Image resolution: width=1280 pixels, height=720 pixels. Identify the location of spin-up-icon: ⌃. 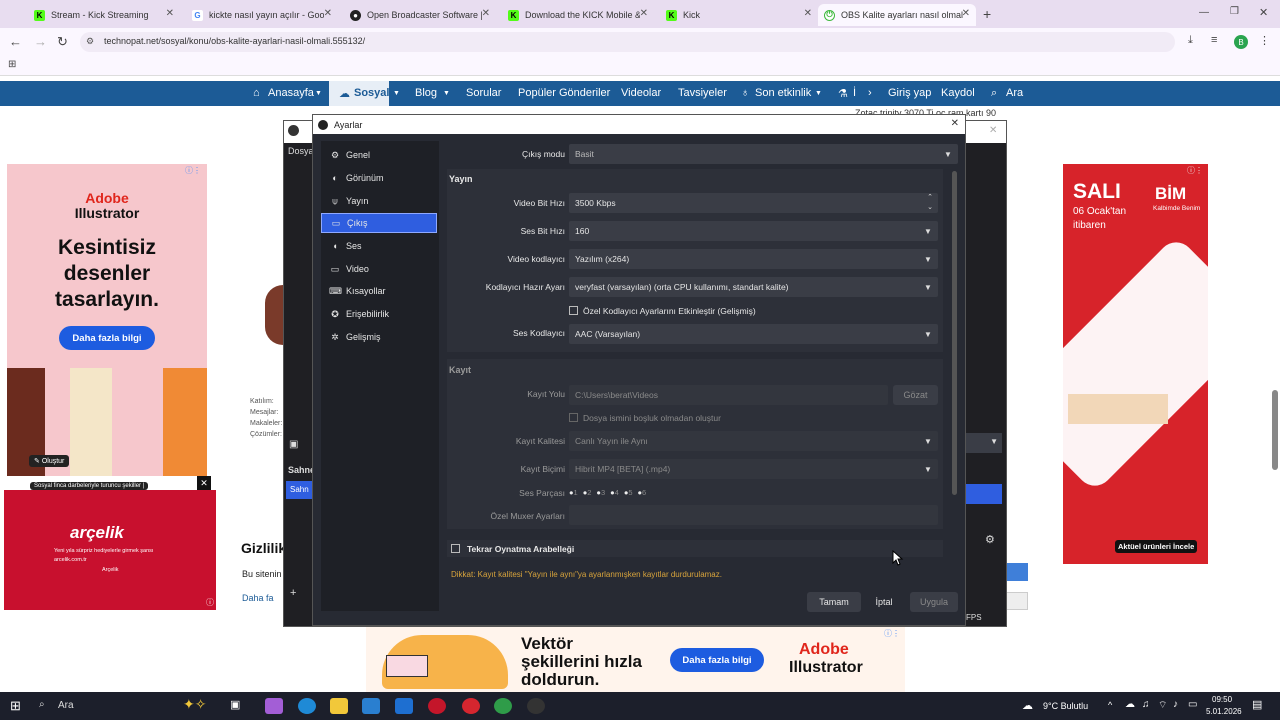
(930, 197).